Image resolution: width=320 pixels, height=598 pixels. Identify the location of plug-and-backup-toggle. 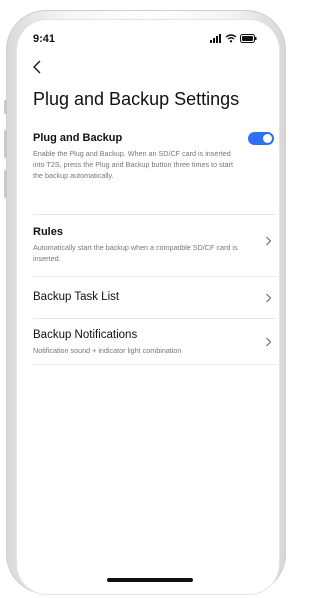
(261, 138).